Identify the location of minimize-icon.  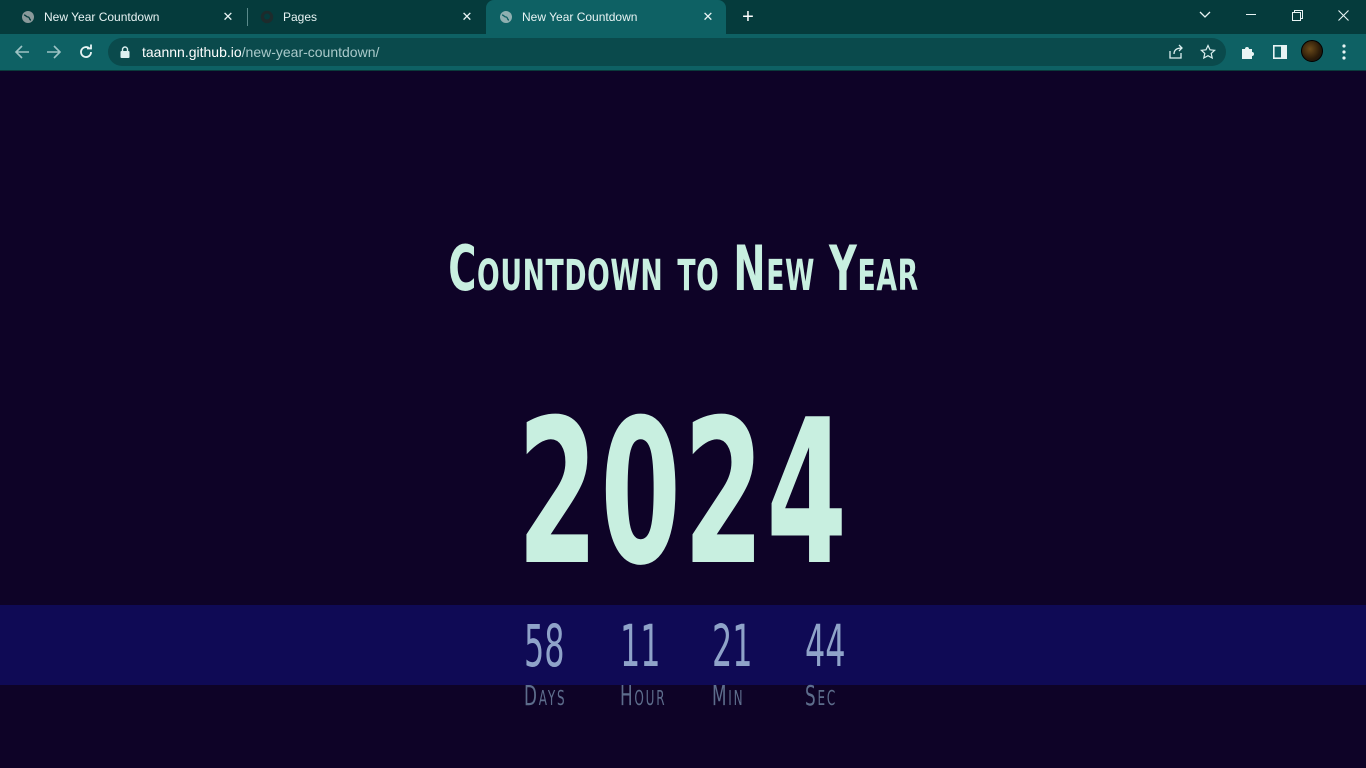
(1251, 14).